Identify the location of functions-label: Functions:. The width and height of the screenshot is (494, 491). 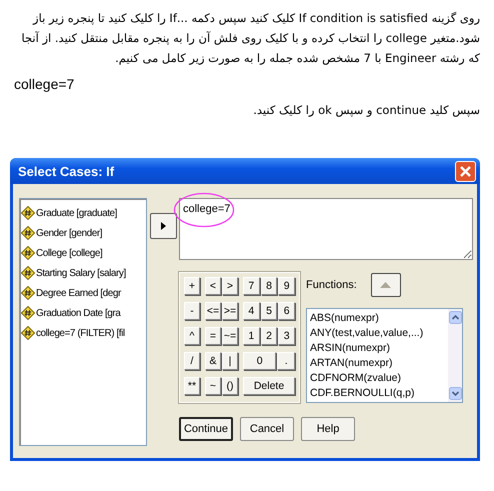
(331, 285).